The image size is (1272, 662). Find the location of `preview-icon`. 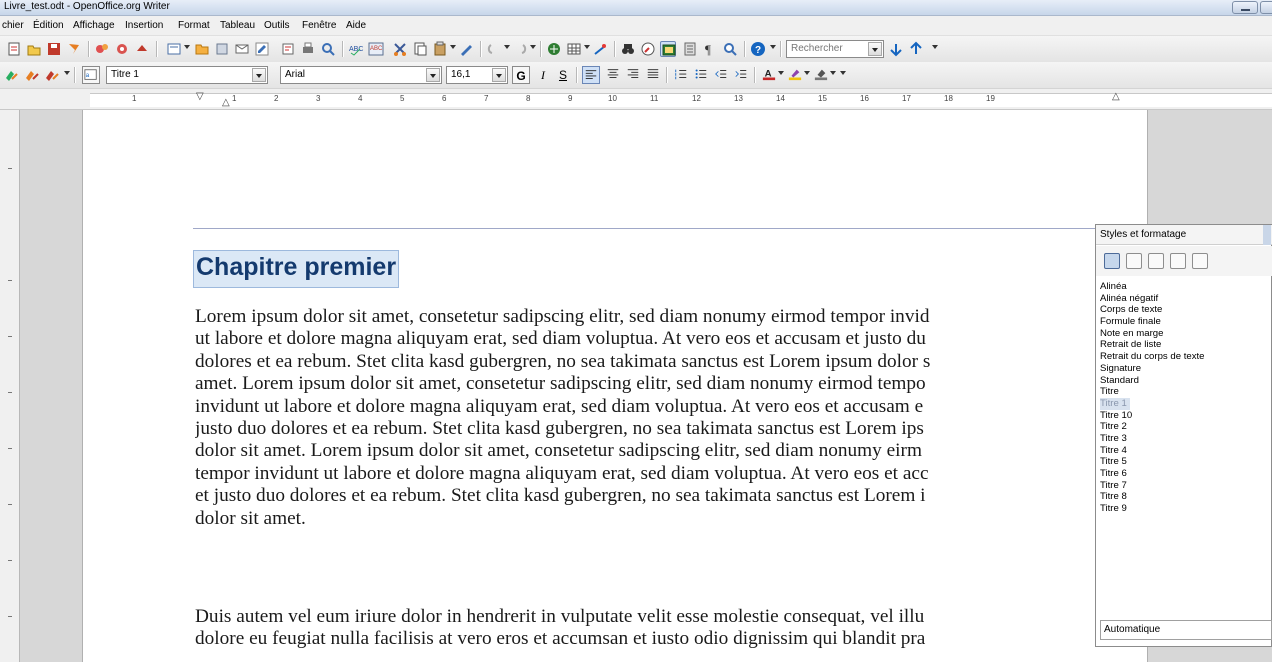

preview-icon is located at coordinates (174, 49).